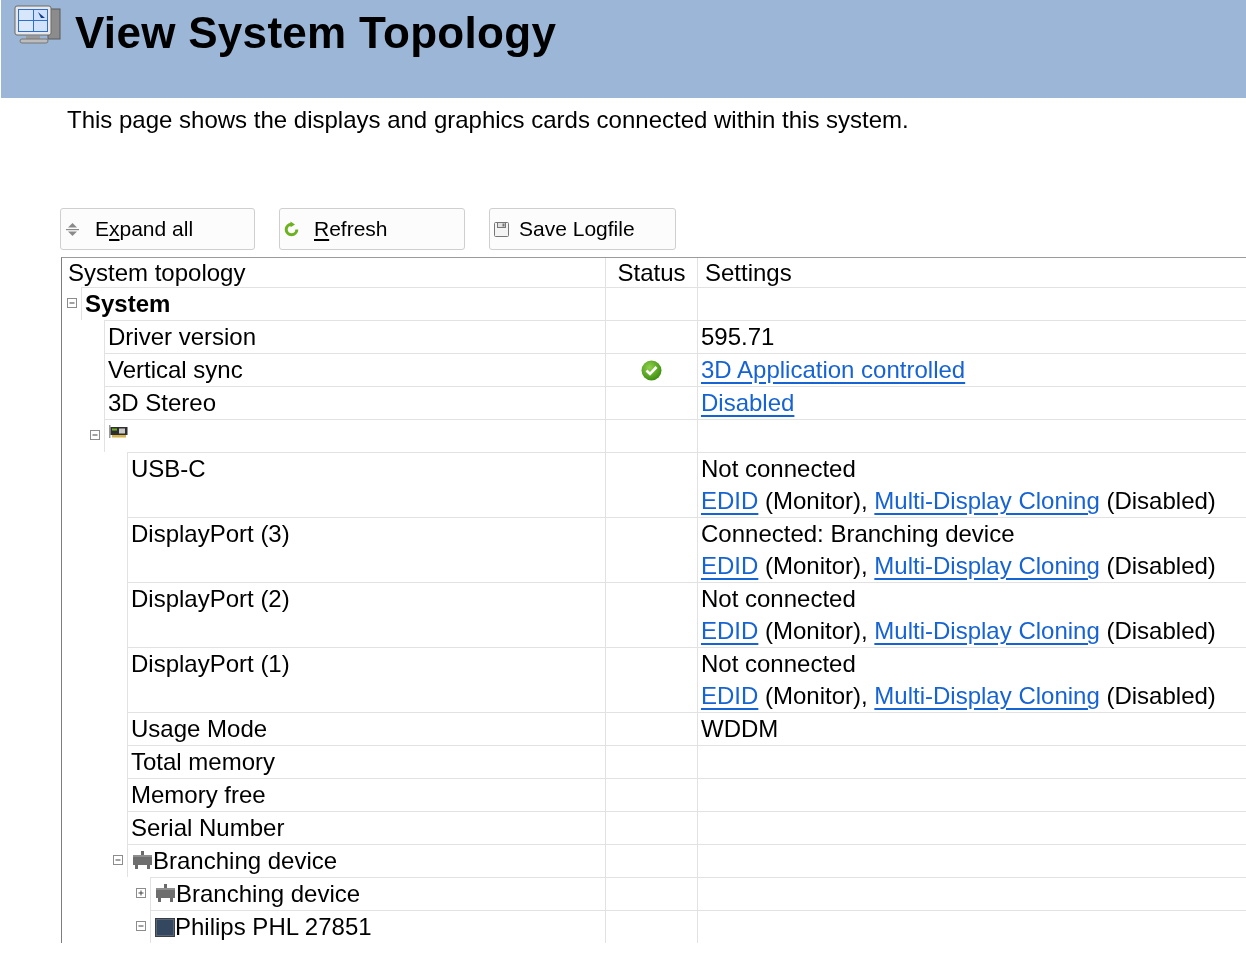 Image resolution: width=1246 pixels, height=954 pixels. Describe the element at coordinates (333, 272) in the screenshot. I see `column-header: System topology` at that location.